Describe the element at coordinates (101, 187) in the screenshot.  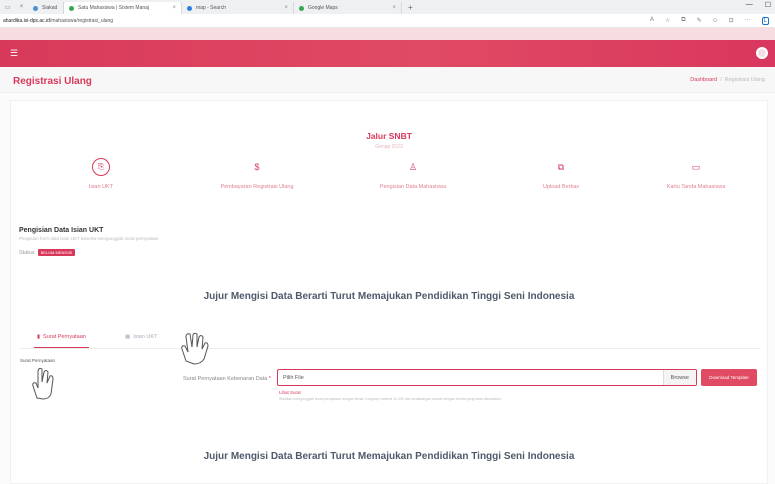
I see `step-label: Isian UKT` at that location.